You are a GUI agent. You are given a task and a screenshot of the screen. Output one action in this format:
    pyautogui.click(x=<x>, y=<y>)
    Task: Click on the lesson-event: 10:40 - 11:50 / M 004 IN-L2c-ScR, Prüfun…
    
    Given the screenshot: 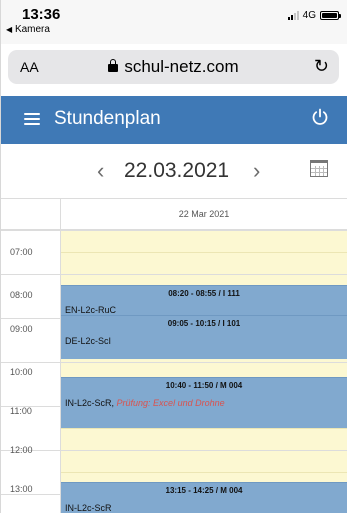 What is the action you would take?
    pyautogui.click(x=204, y=402)
    